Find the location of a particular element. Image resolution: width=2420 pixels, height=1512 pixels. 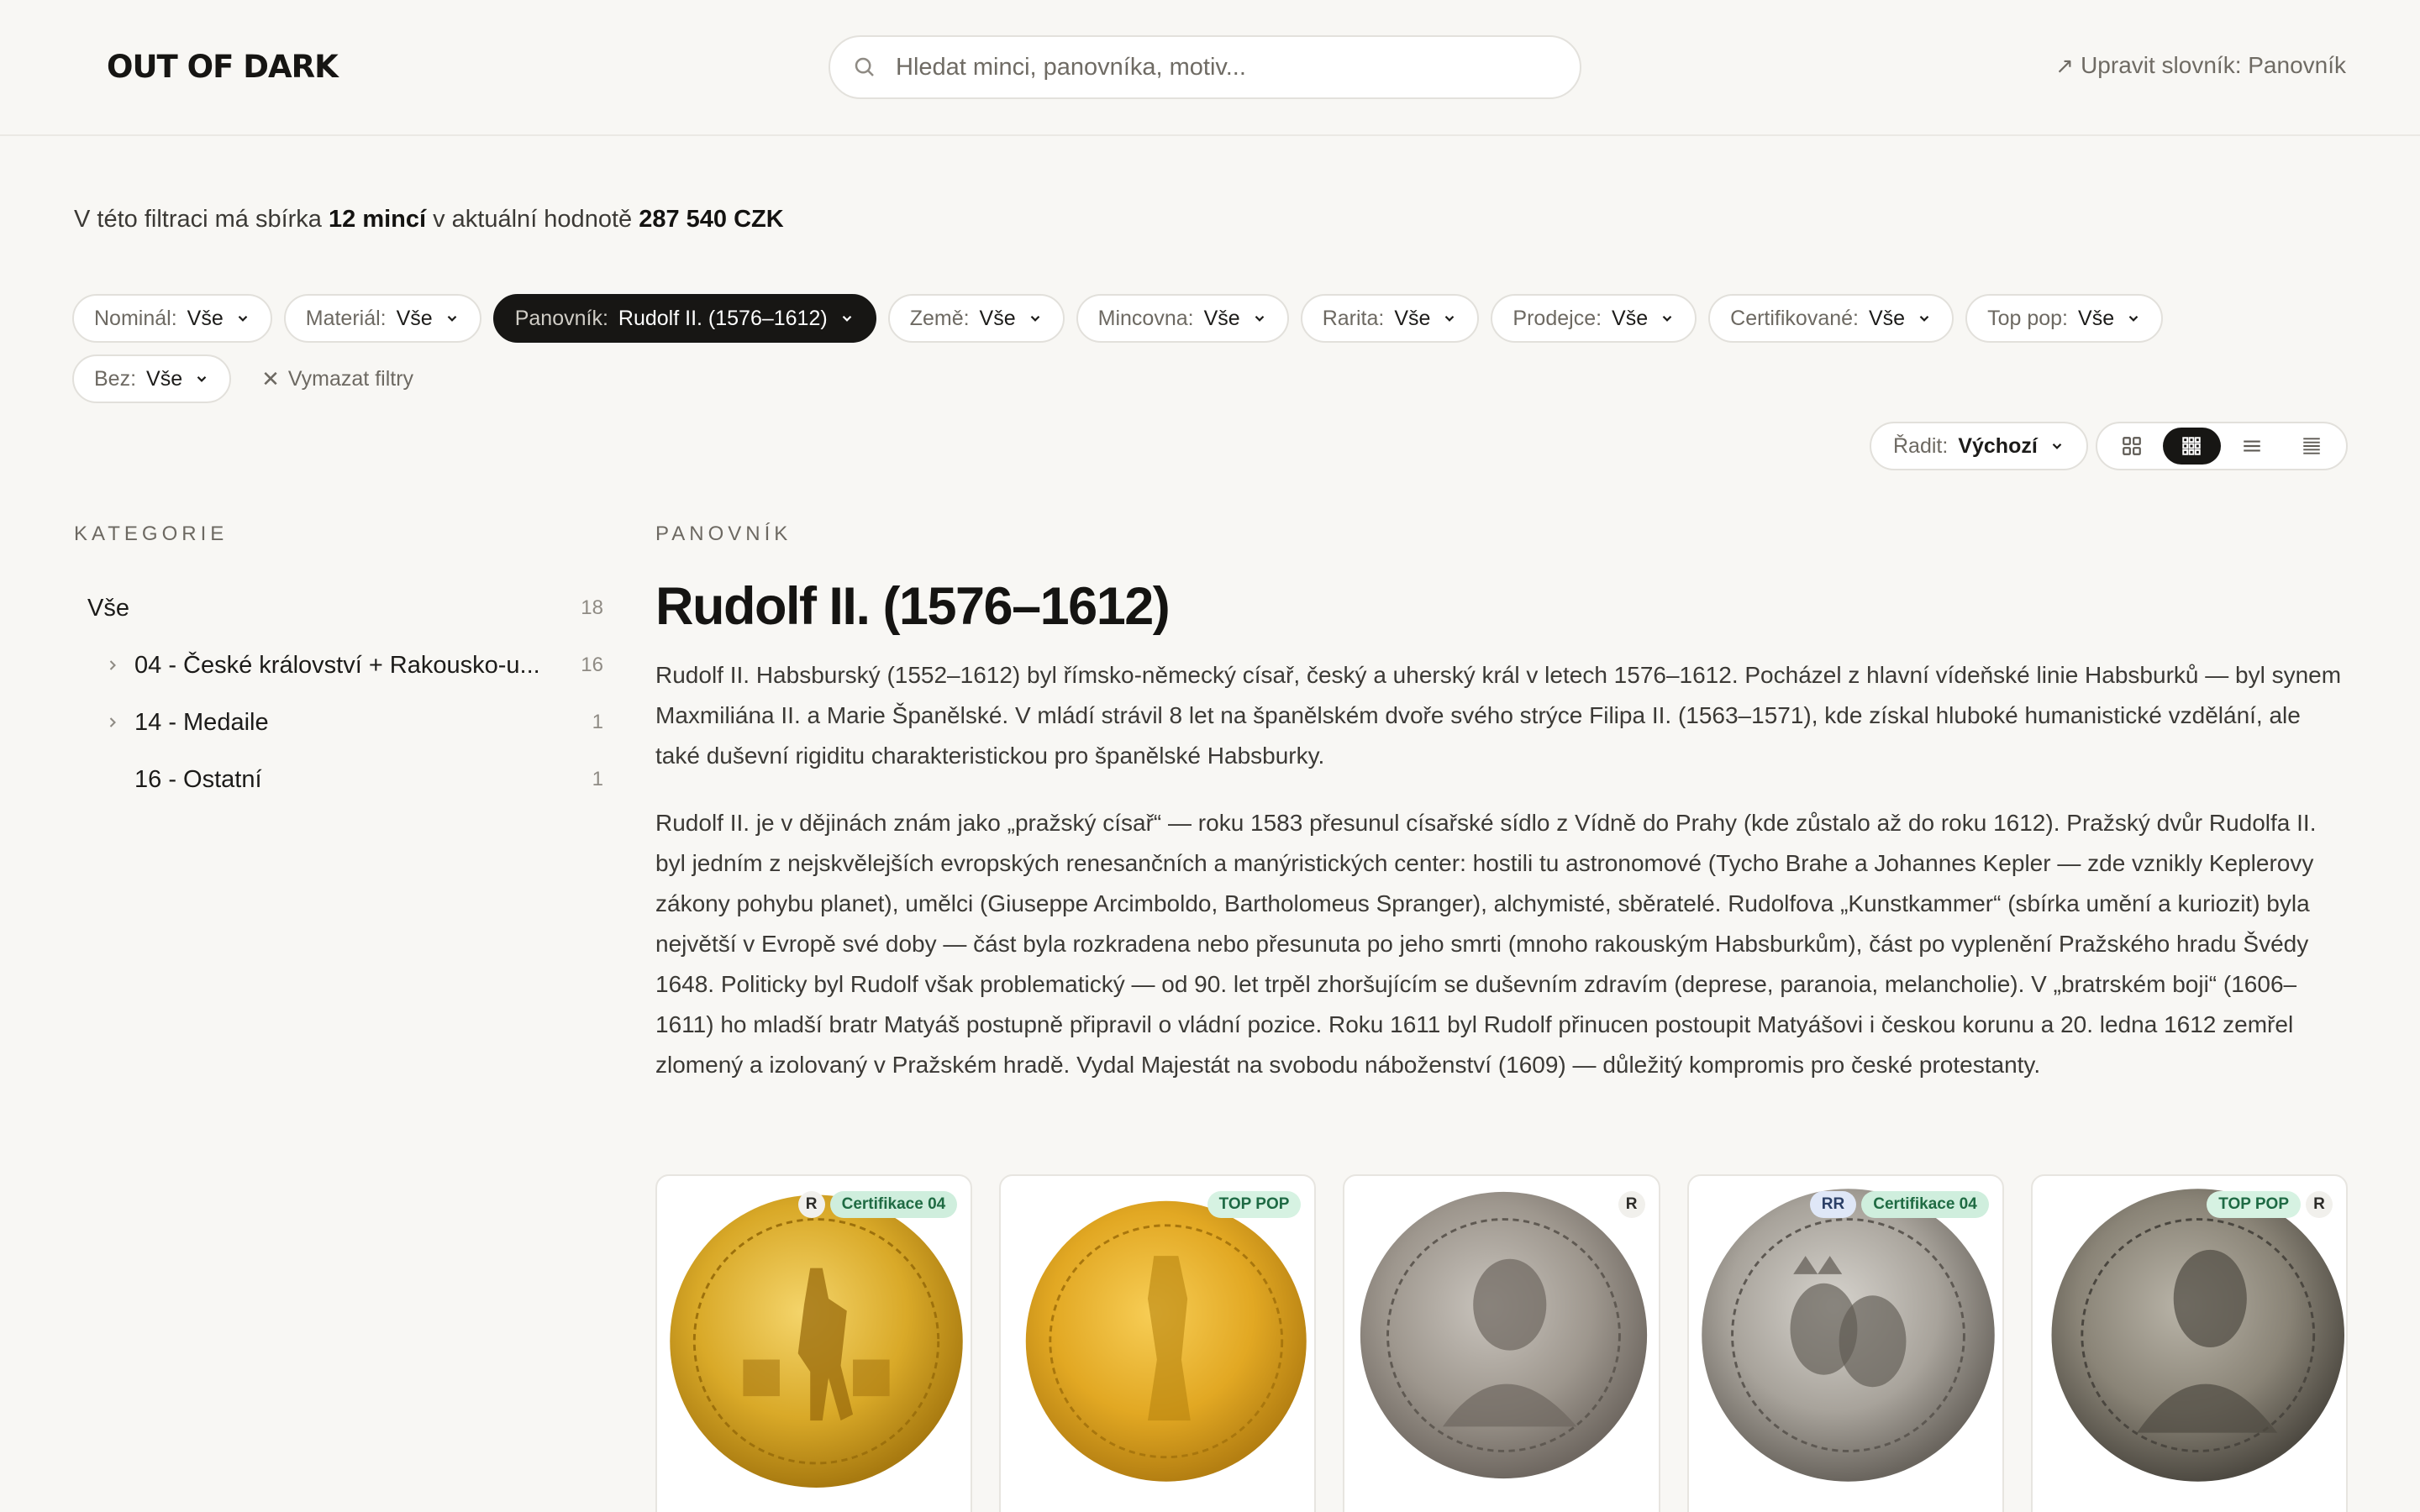

sort-dropdown: Řadit: Výchozí is located at coordinates (1979, 446).